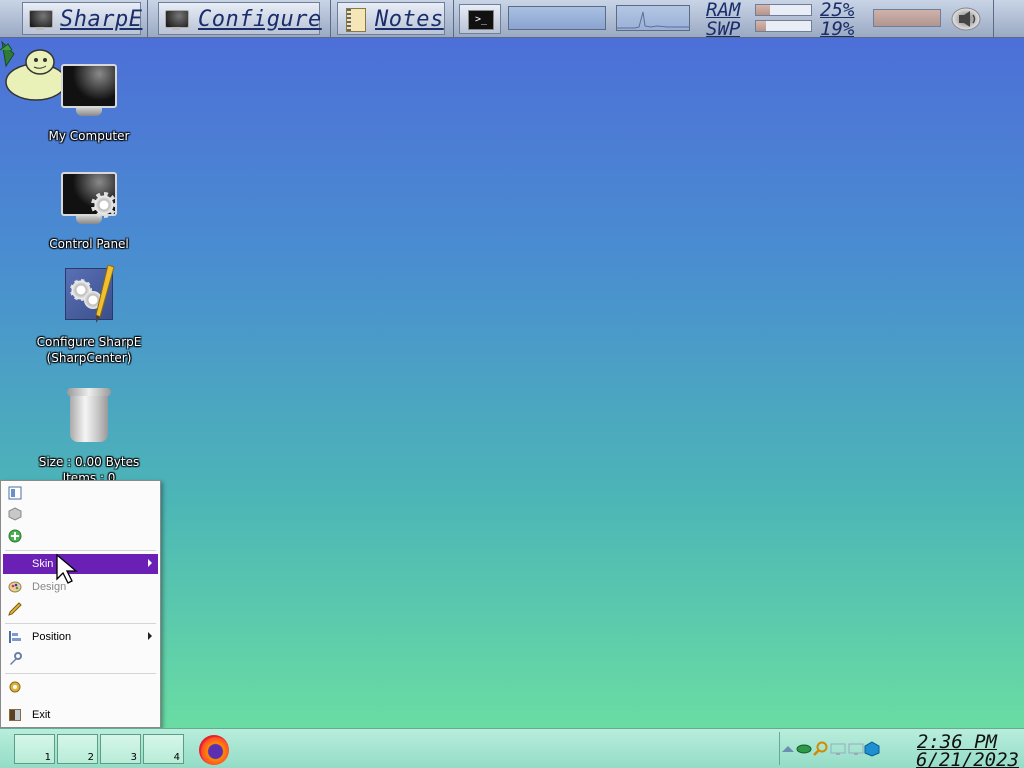 The width and height of the screenshot is (1024, 768). Describe the element at coordinates (163, 749) in the screenshot. I see `virtual-desktop-4: 4` at that location.